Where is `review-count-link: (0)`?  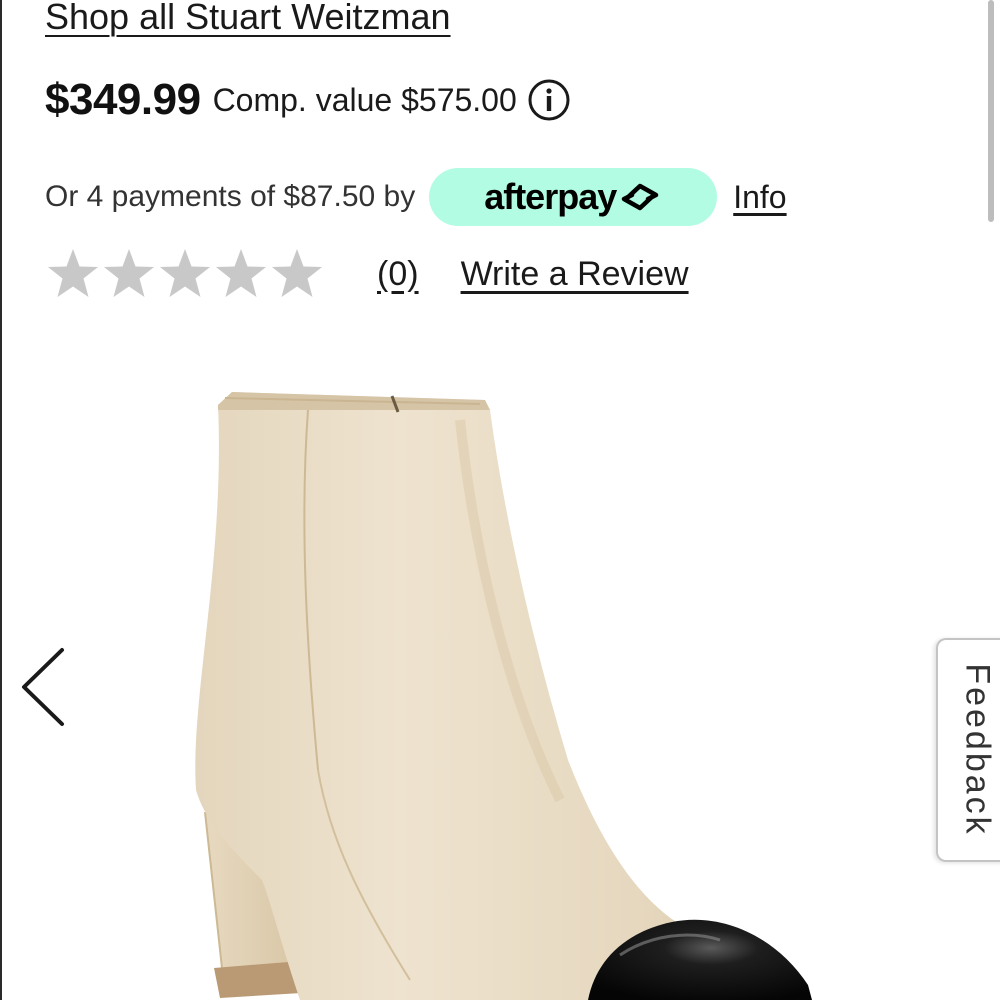
review-count-link: (0) is located at coordinates (398, 274).